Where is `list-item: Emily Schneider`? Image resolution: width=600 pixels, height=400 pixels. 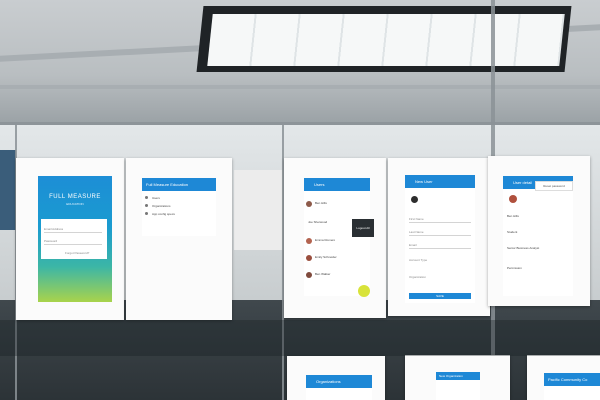
list-item: Emily Schneider is located at coordinates (326, 257).